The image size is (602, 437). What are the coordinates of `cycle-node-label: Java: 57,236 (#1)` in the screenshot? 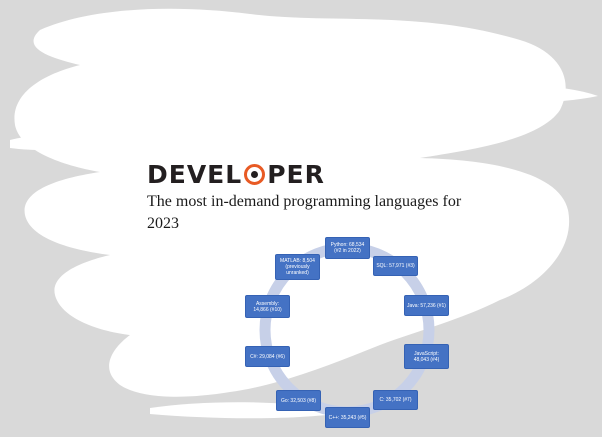 It's located at (426, 305).